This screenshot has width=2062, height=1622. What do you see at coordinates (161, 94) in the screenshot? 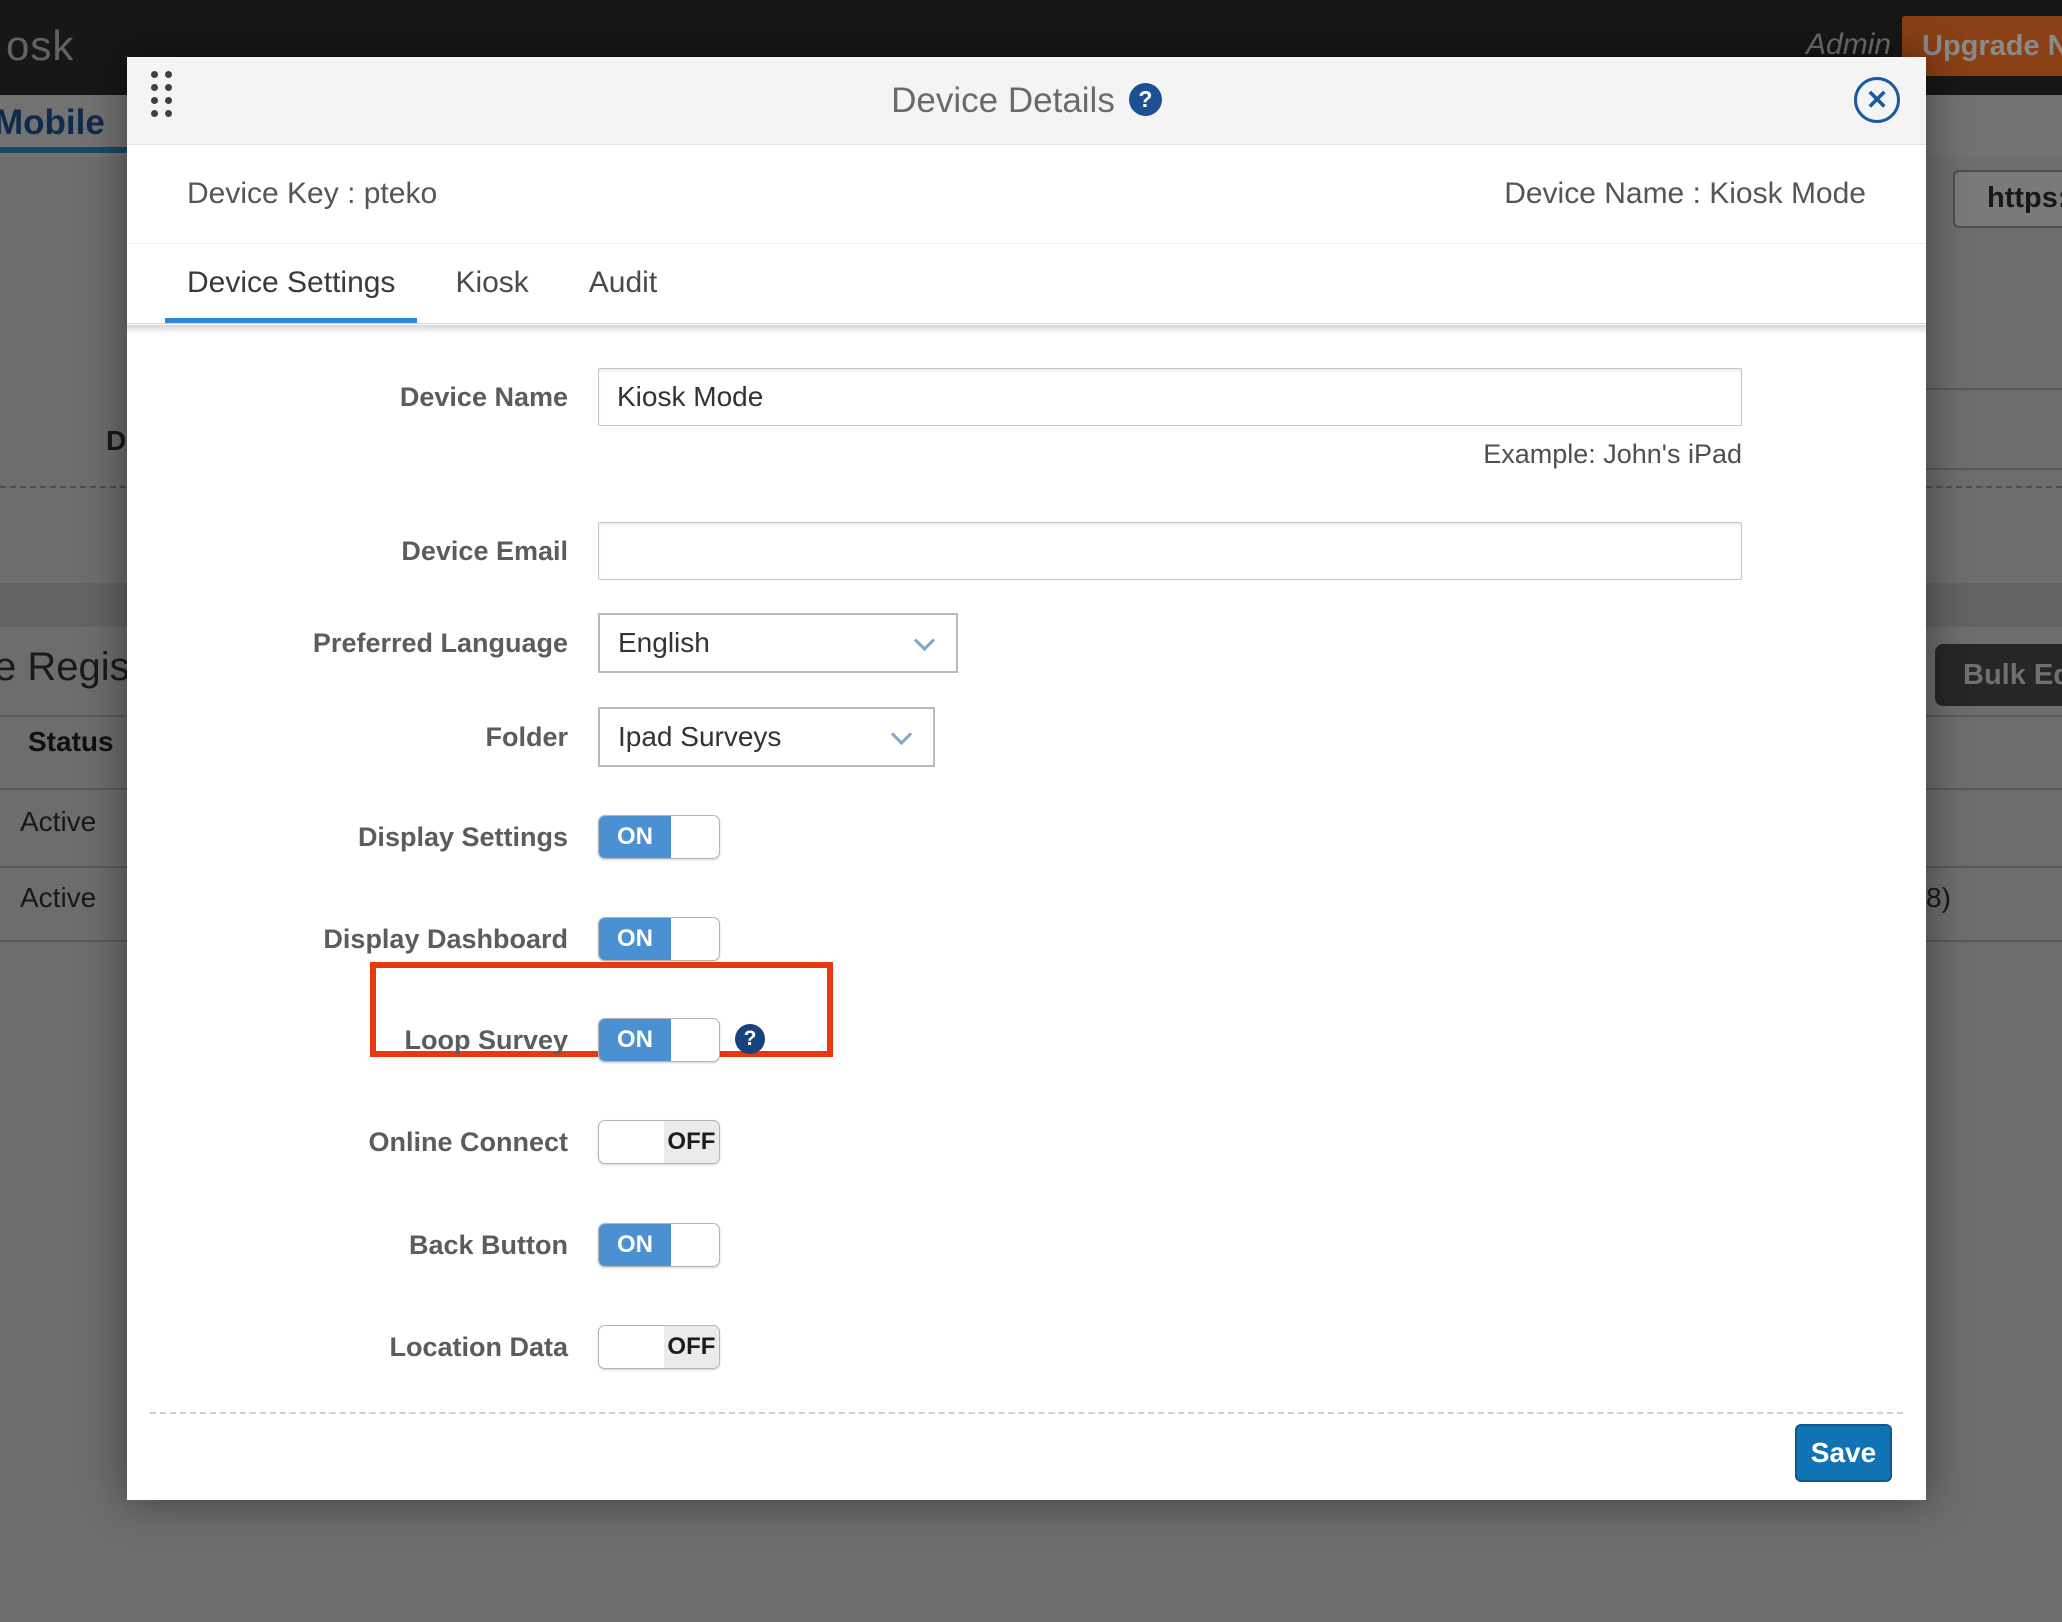
I see `drag-handle-icon` at bounding box center [161, 94].